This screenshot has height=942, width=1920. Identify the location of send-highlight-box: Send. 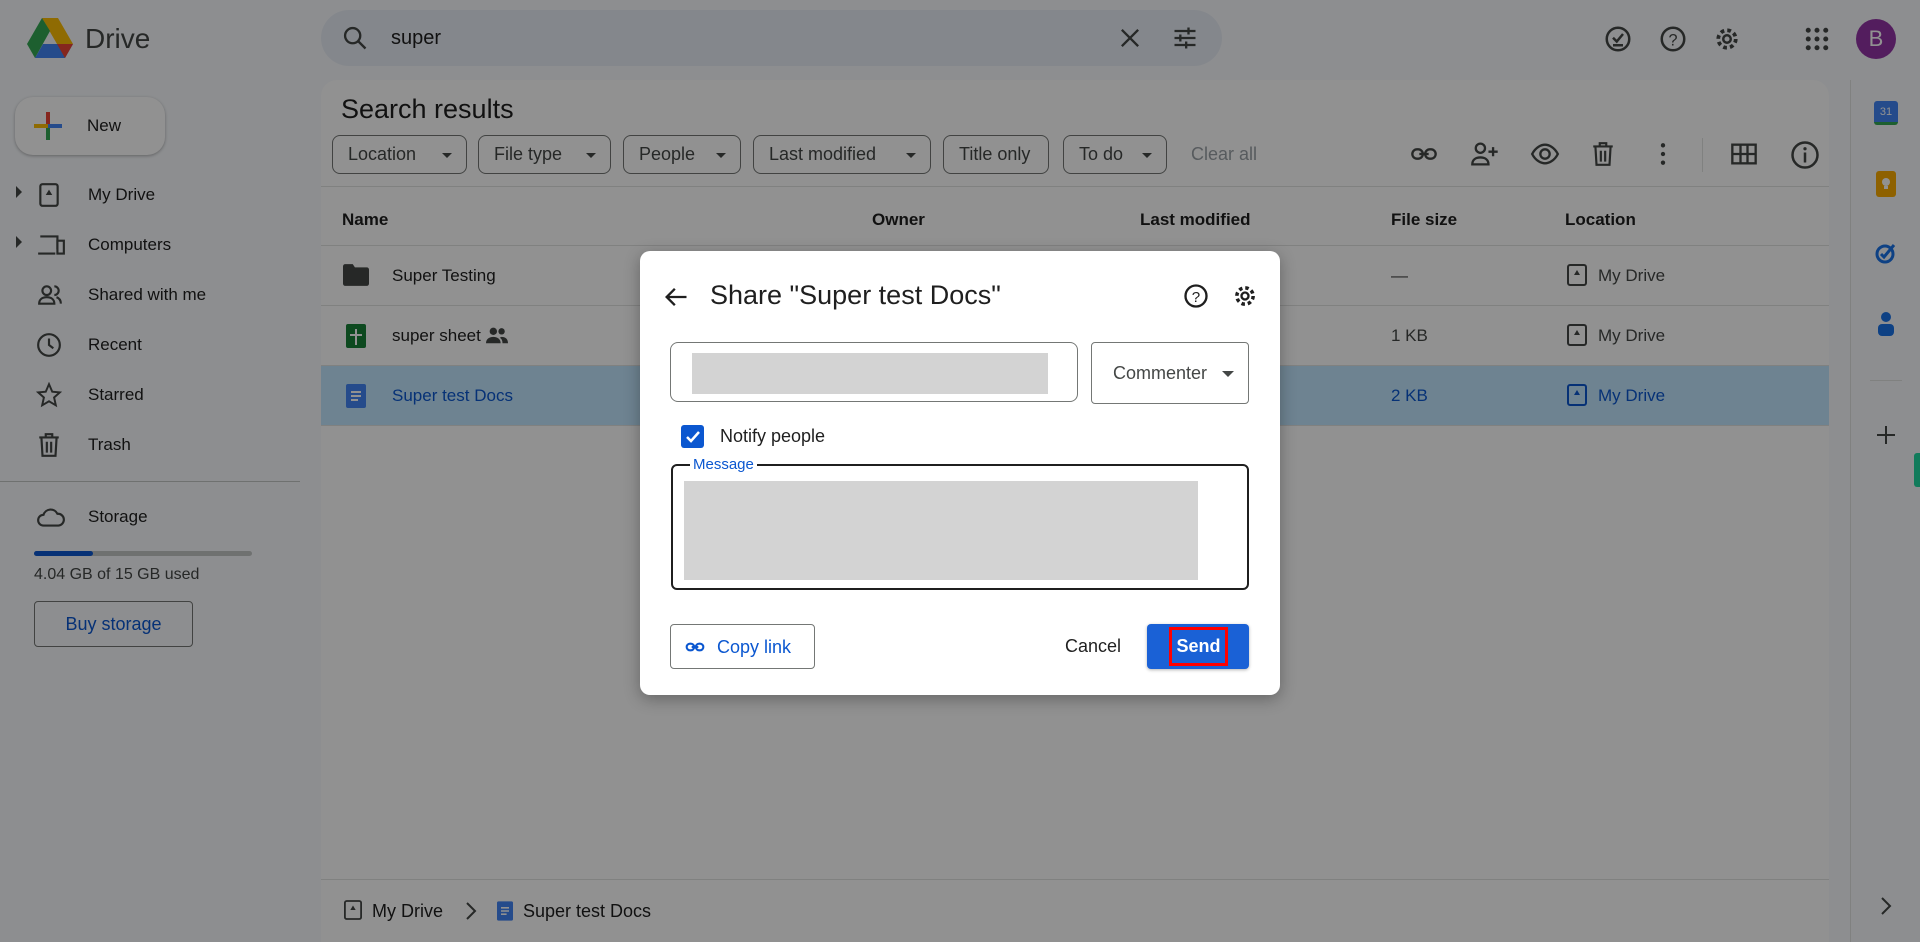
(1198, 646).